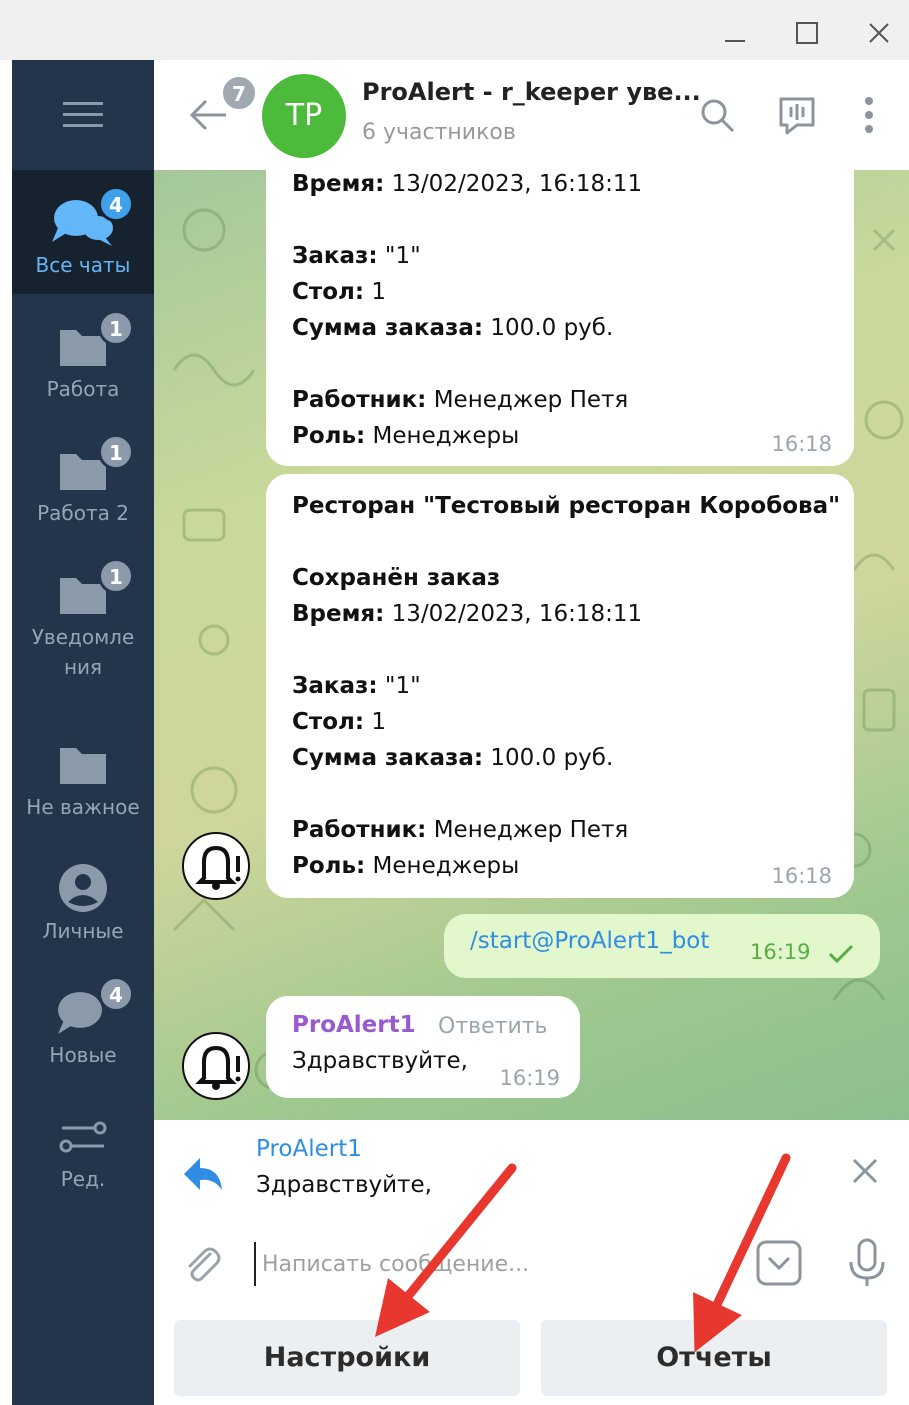  What do you see at coordinates (742, 1253) in the screenshot?
I see `arrow-to-reports` at bounding box center [742, 1253].